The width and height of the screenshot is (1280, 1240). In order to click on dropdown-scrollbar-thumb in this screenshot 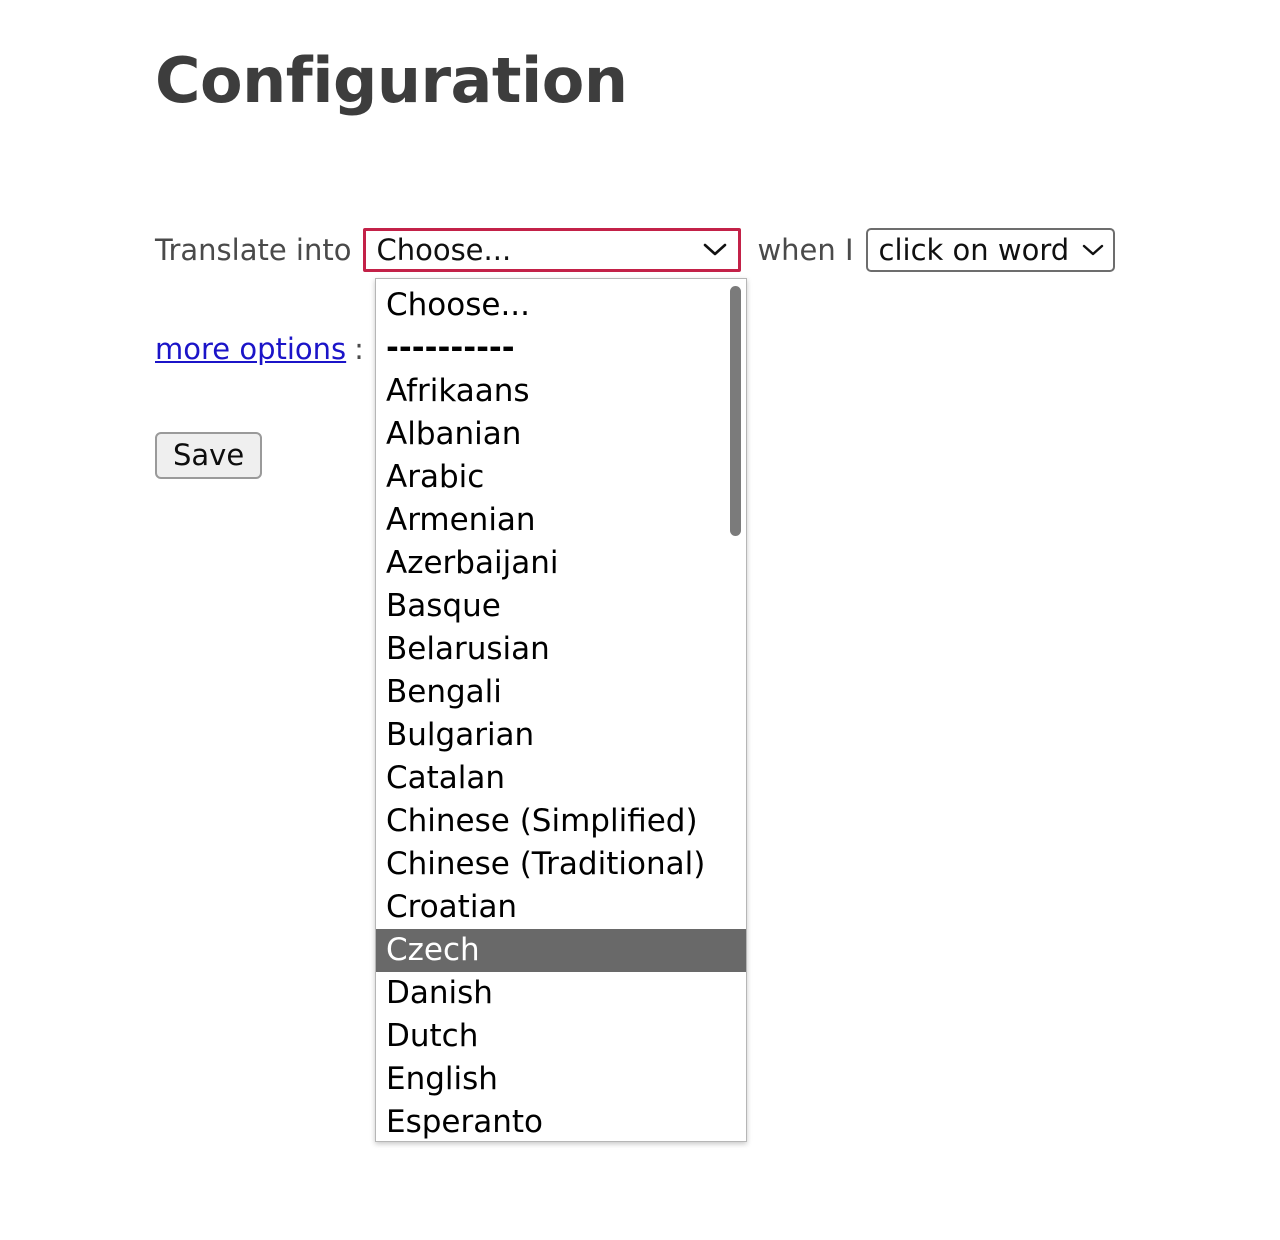, I will do `click(735, 411)`.